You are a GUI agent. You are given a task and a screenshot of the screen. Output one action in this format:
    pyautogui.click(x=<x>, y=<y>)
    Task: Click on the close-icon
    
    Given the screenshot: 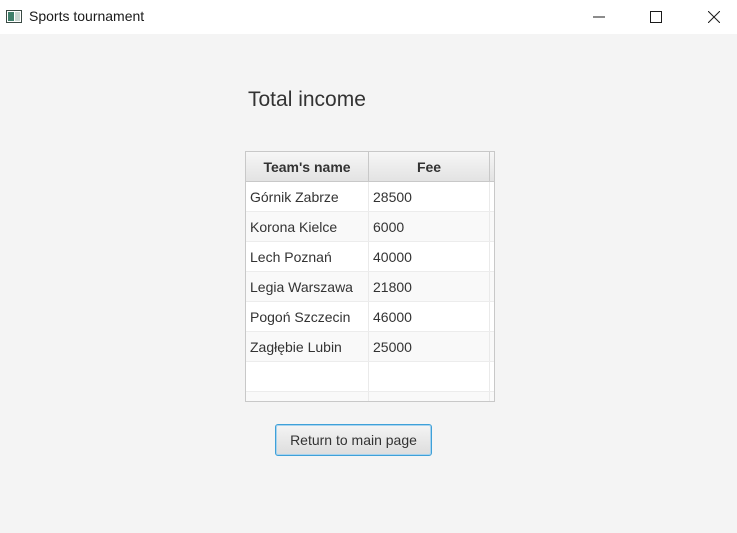 What is the action you would take?
    pyautogui.click(x=714, y=17)
    